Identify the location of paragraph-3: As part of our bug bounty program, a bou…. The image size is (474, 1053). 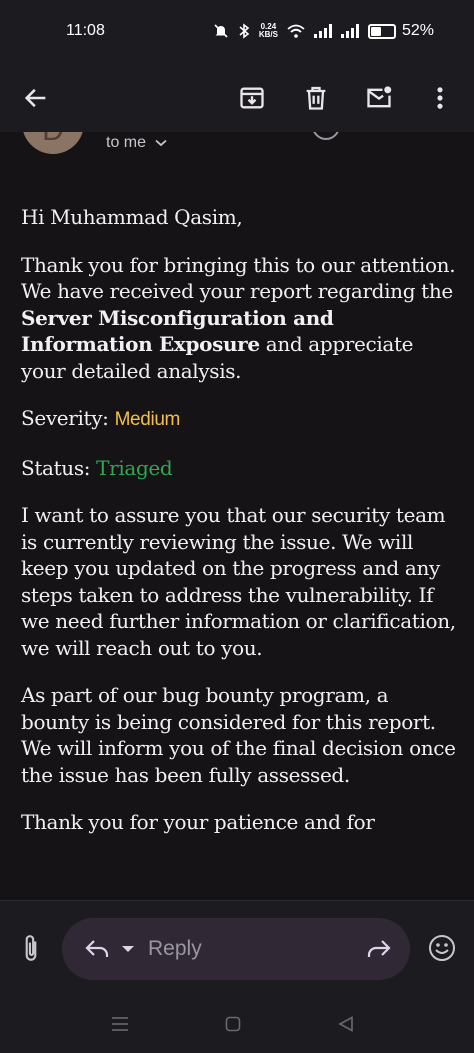
(238, 735).